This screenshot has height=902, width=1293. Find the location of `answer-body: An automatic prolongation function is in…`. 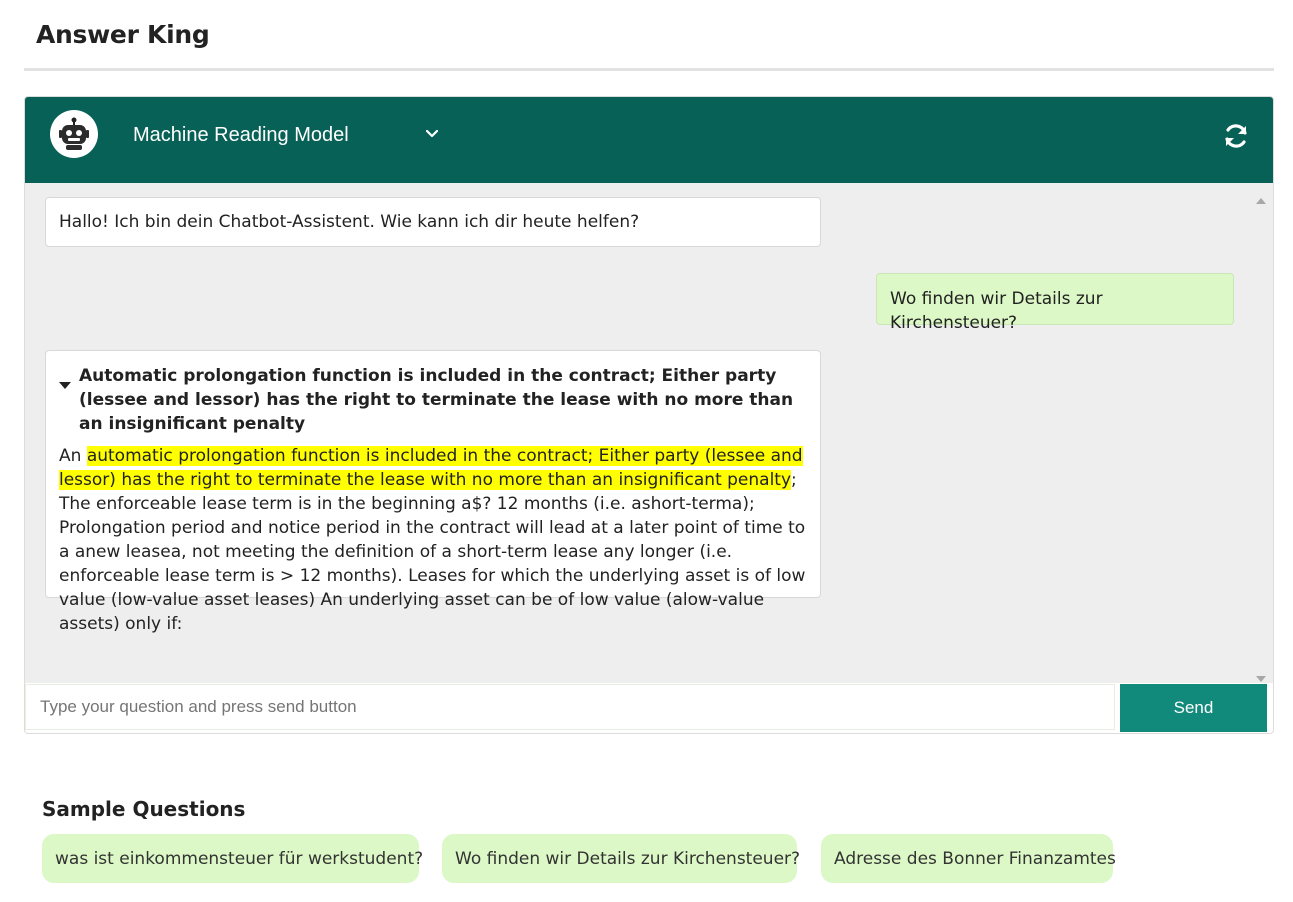

answer-body: An automatic prolongation function is in… is located at coordinates (433, 540).